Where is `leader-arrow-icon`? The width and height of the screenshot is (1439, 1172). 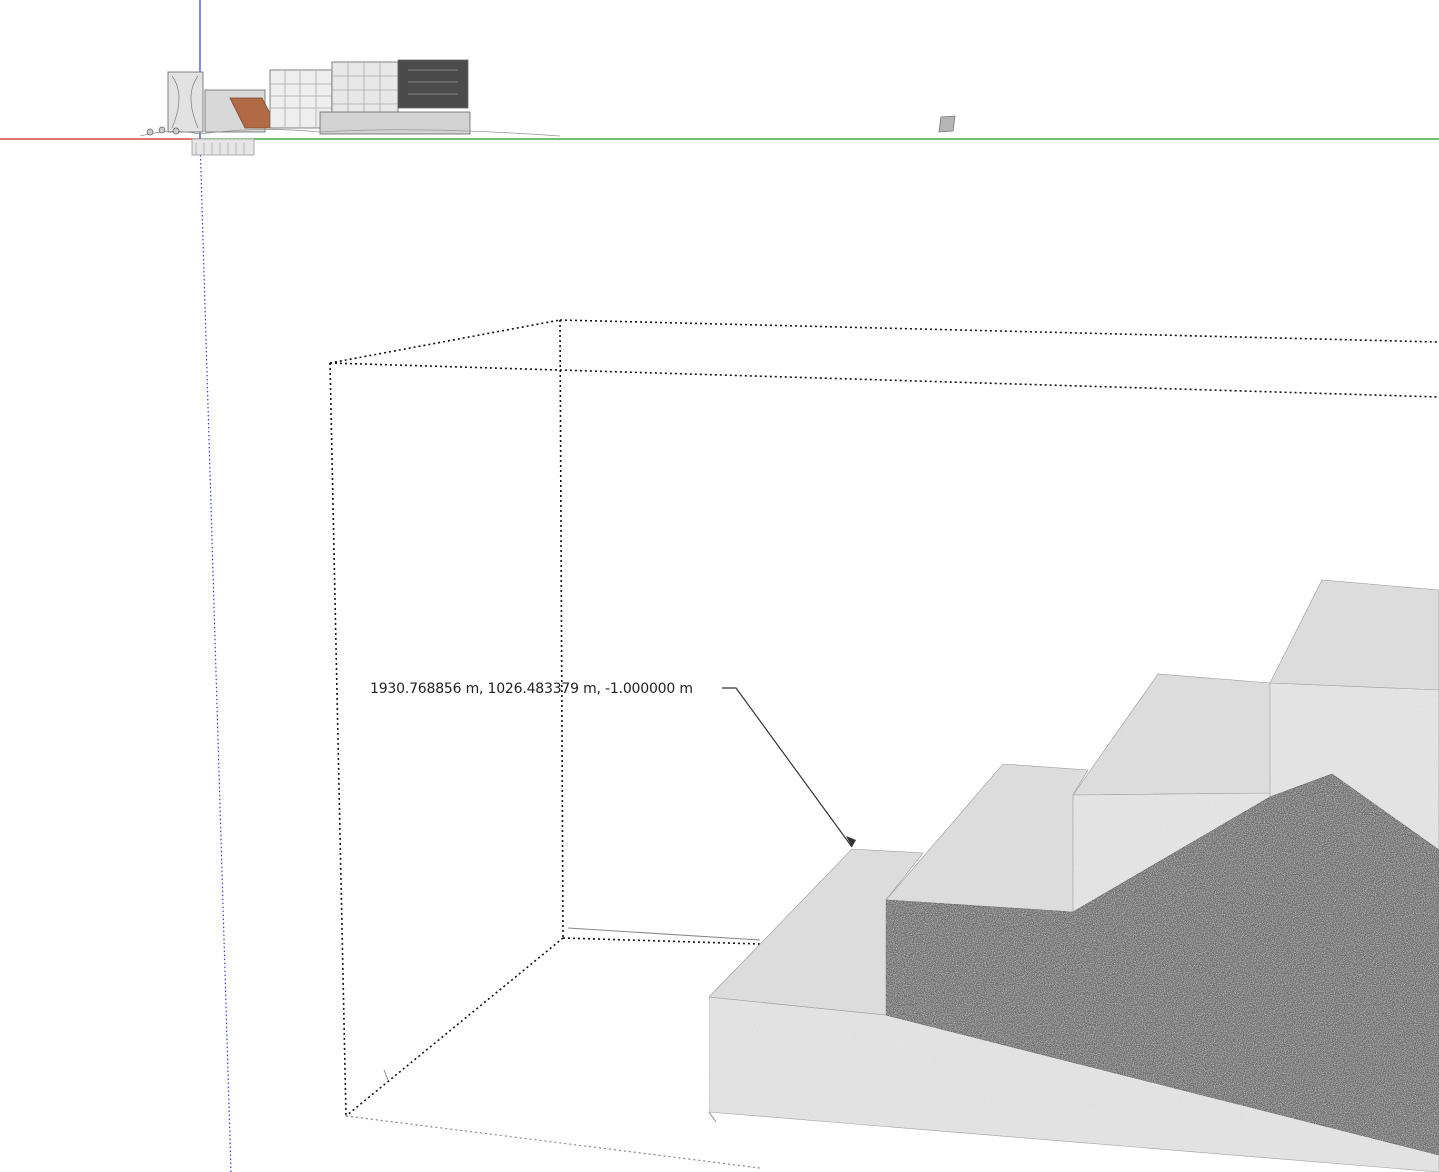 leader-arrow-icon is located at coordinates (789, 767).